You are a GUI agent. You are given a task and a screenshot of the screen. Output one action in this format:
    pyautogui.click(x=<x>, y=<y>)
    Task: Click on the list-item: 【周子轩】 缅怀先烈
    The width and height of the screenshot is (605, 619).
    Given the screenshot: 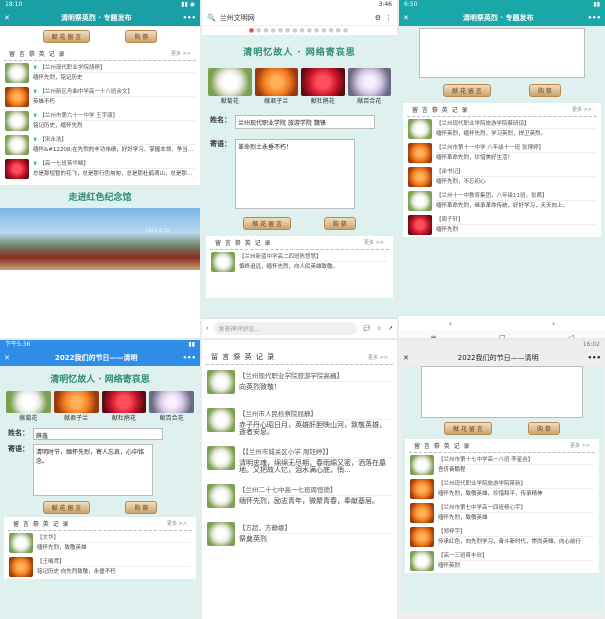 What is the action you would take?
    pyautogui.click(x=502, y=225)
    